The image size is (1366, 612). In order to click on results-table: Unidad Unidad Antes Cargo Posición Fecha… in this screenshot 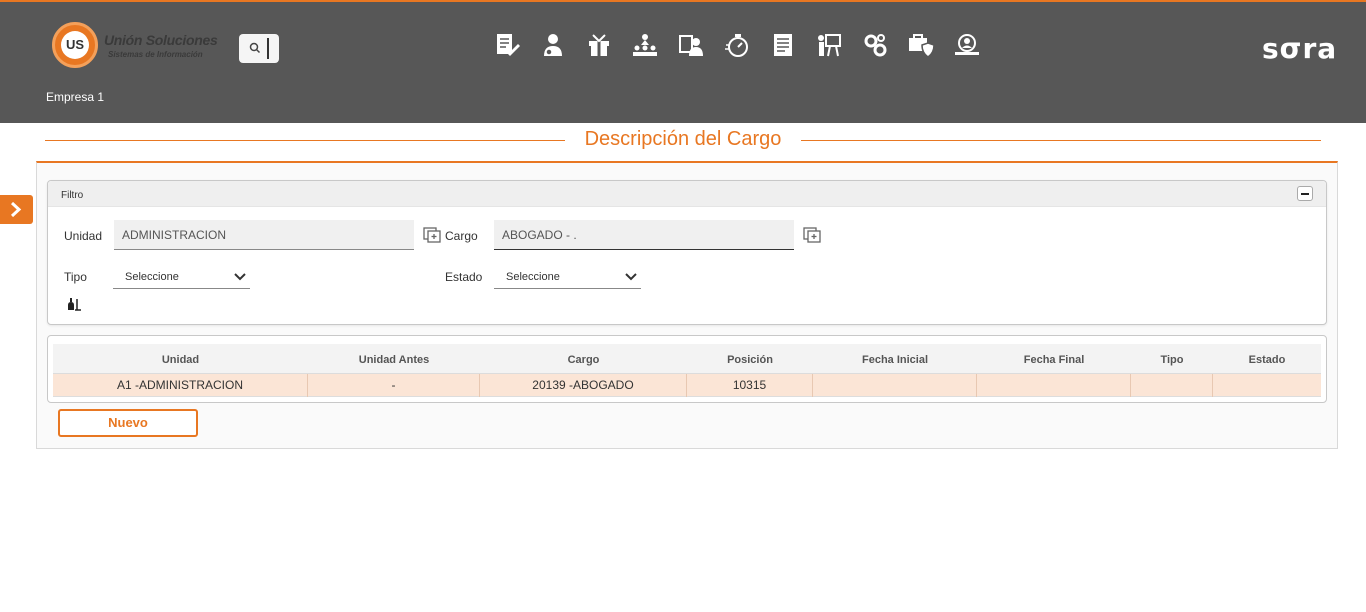, I will do `click(687, 369)`.